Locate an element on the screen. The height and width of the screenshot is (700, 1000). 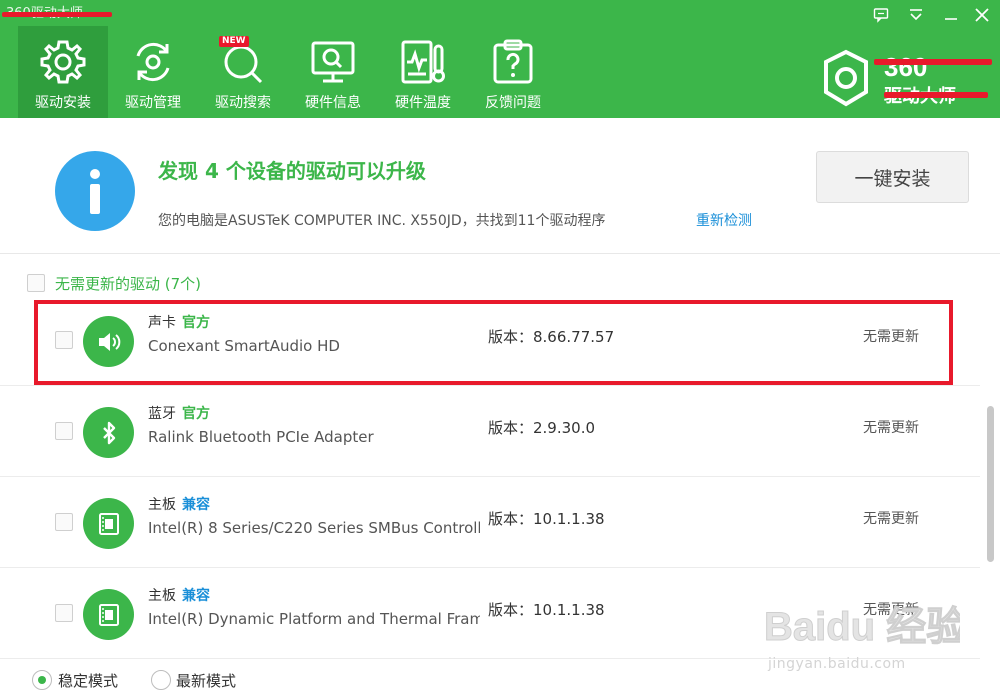
section-header: 无需更新的驱动 (7个) is located at coordinates (114, 283).